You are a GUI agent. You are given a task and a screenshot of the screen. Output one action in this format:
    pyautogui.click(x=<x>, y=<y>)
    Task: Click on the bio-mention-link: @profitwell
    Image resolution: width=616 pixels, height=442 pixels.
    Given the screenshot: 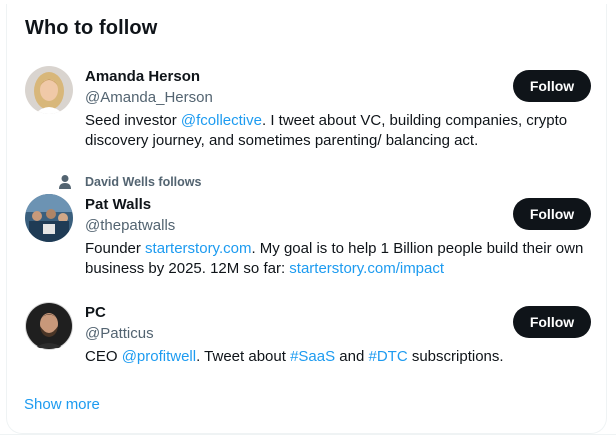 What is the action you would take?
    pyautogui.click(x=159, y=356)
    